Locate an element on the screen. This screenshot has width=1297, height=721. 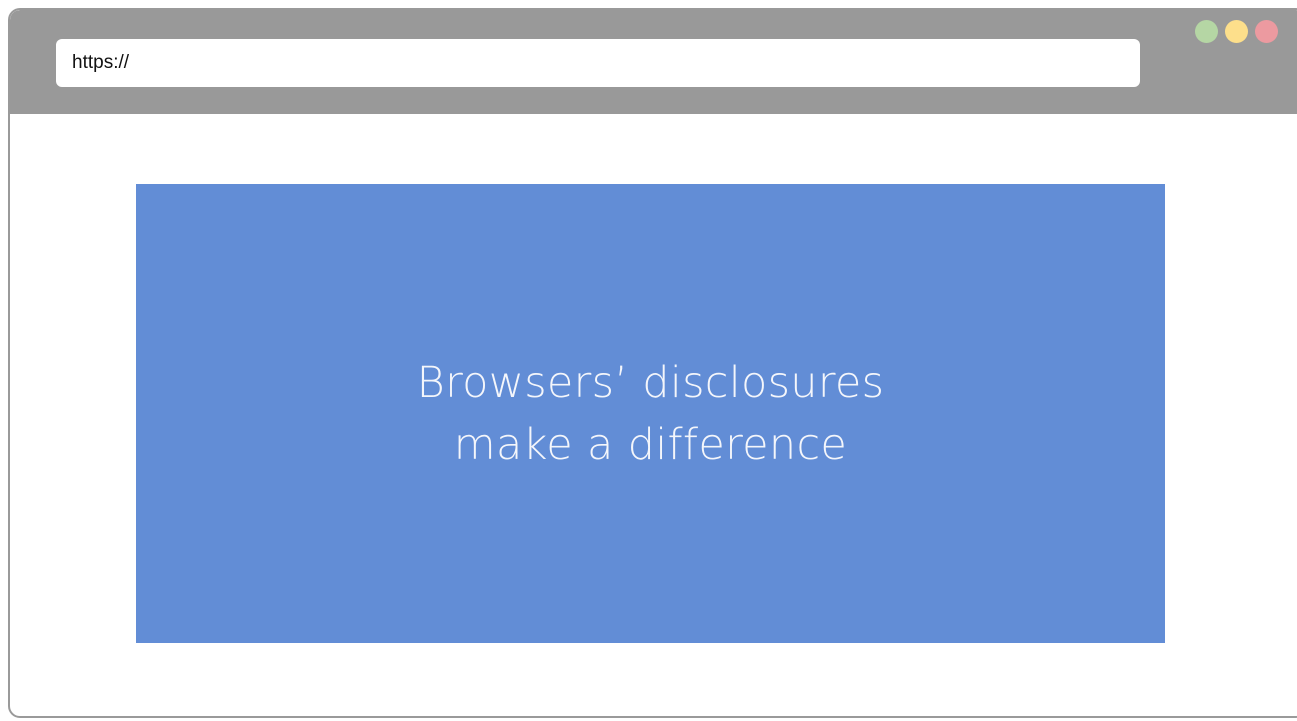
slide-heading-line-1: Browsers’ disclosures is located at coordinates (650, 382).